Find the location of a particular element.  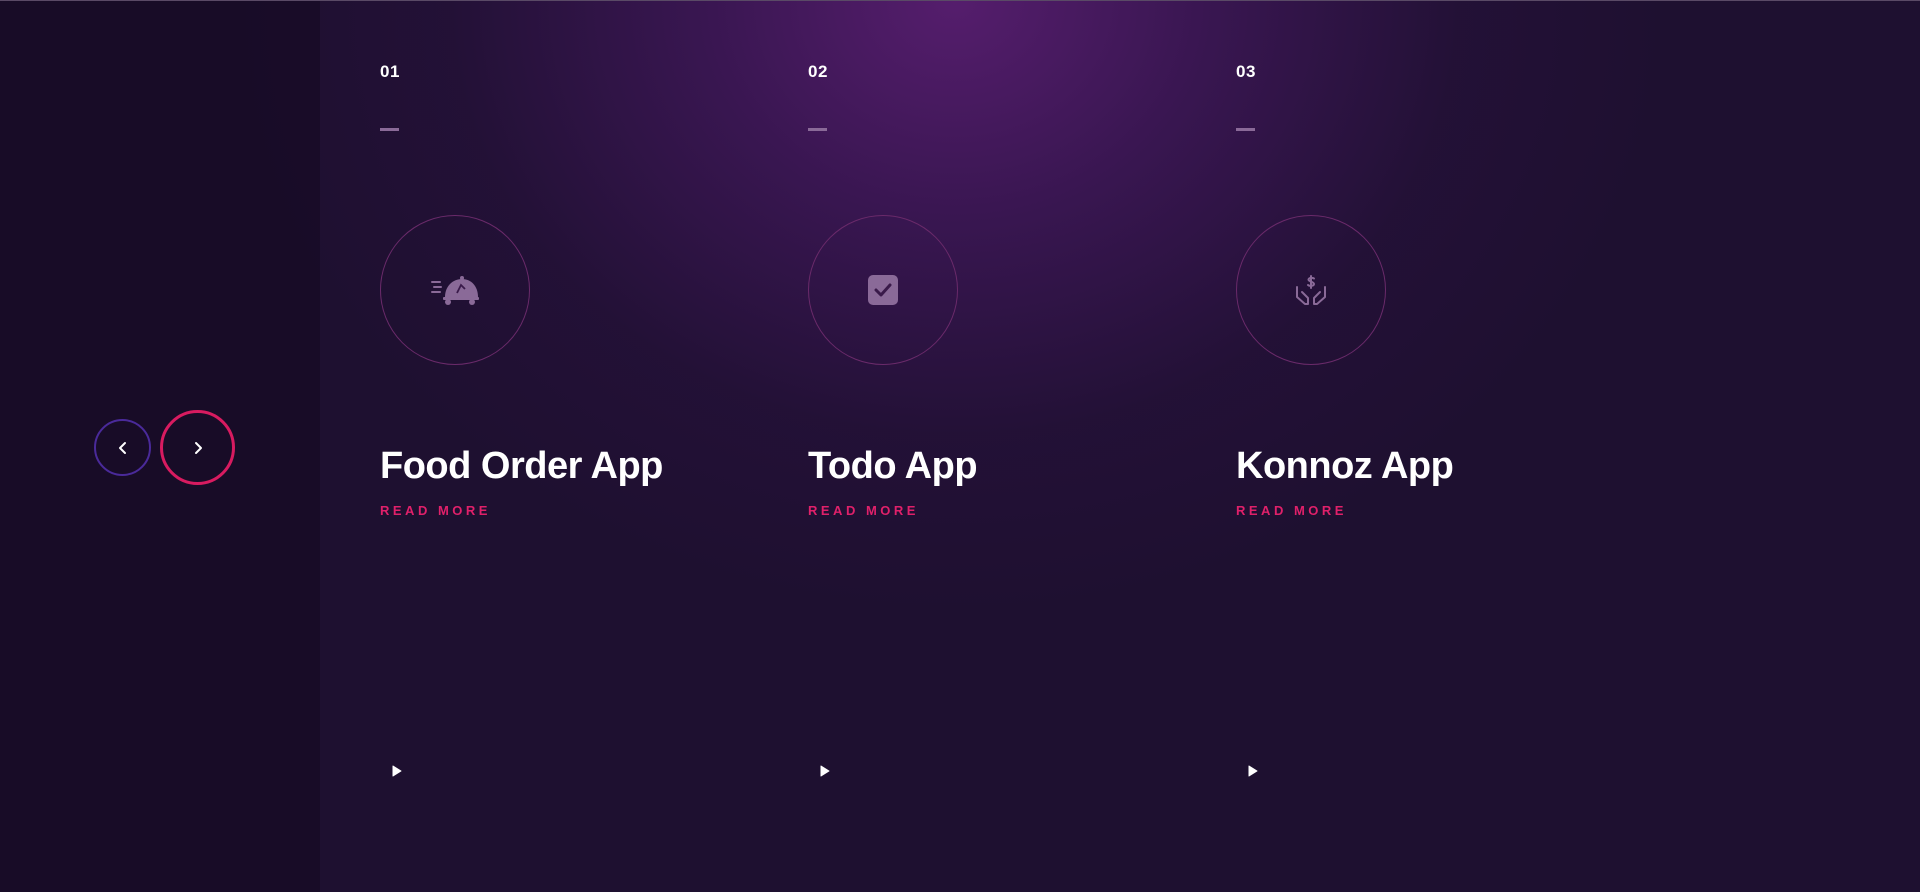

checkbox-icon is located at coordinates (883, 290).